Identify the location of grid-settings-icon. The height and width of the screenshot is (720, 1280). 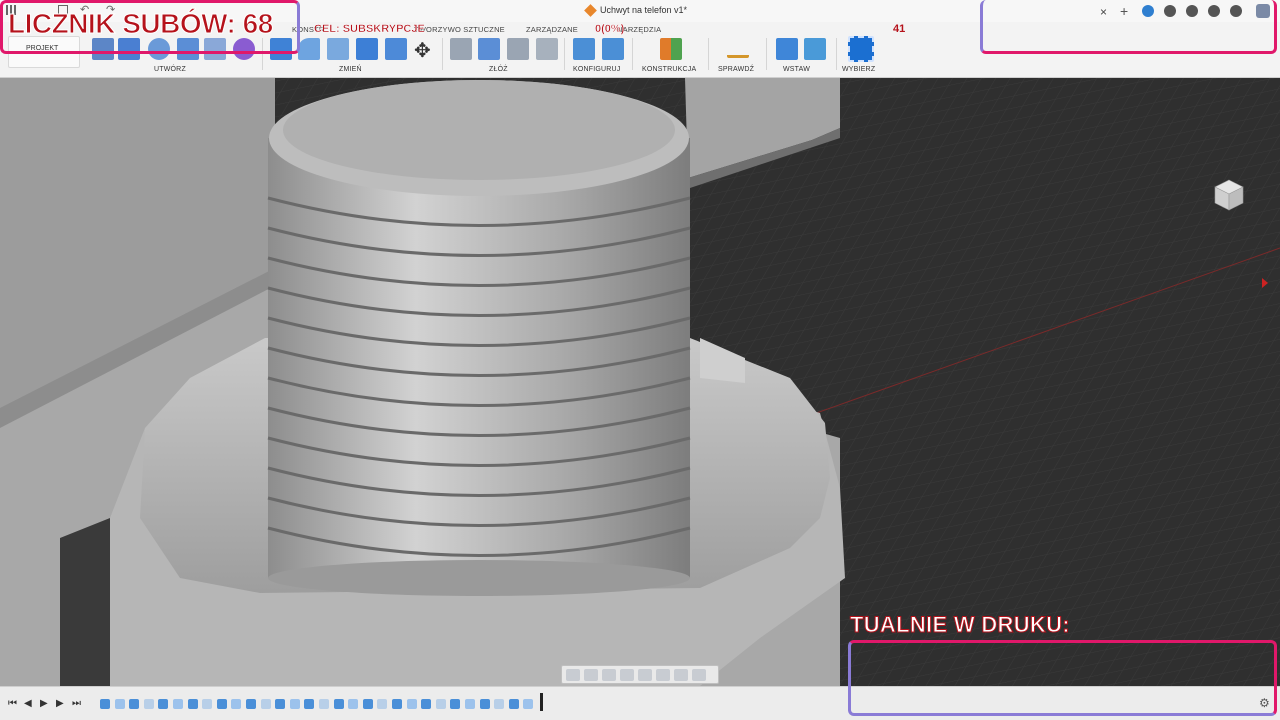
(681, 674).